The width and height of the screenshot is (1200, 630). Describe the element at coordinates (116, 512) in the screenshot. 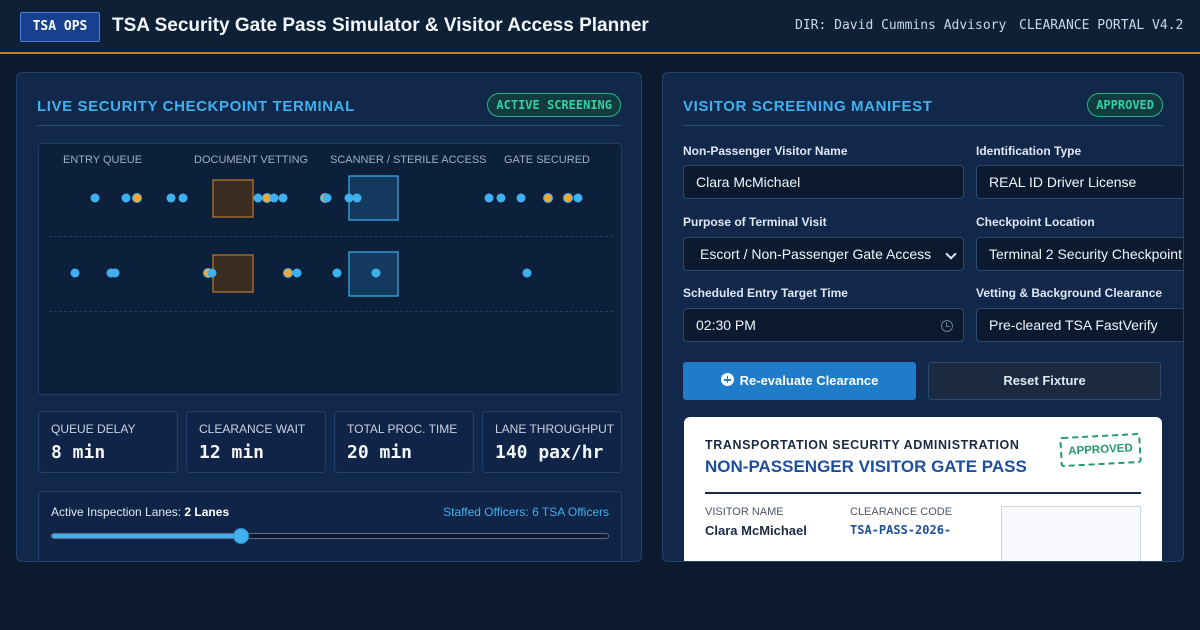

I see `active-lanes-caption: Active Inspection Lanes:` at that location.